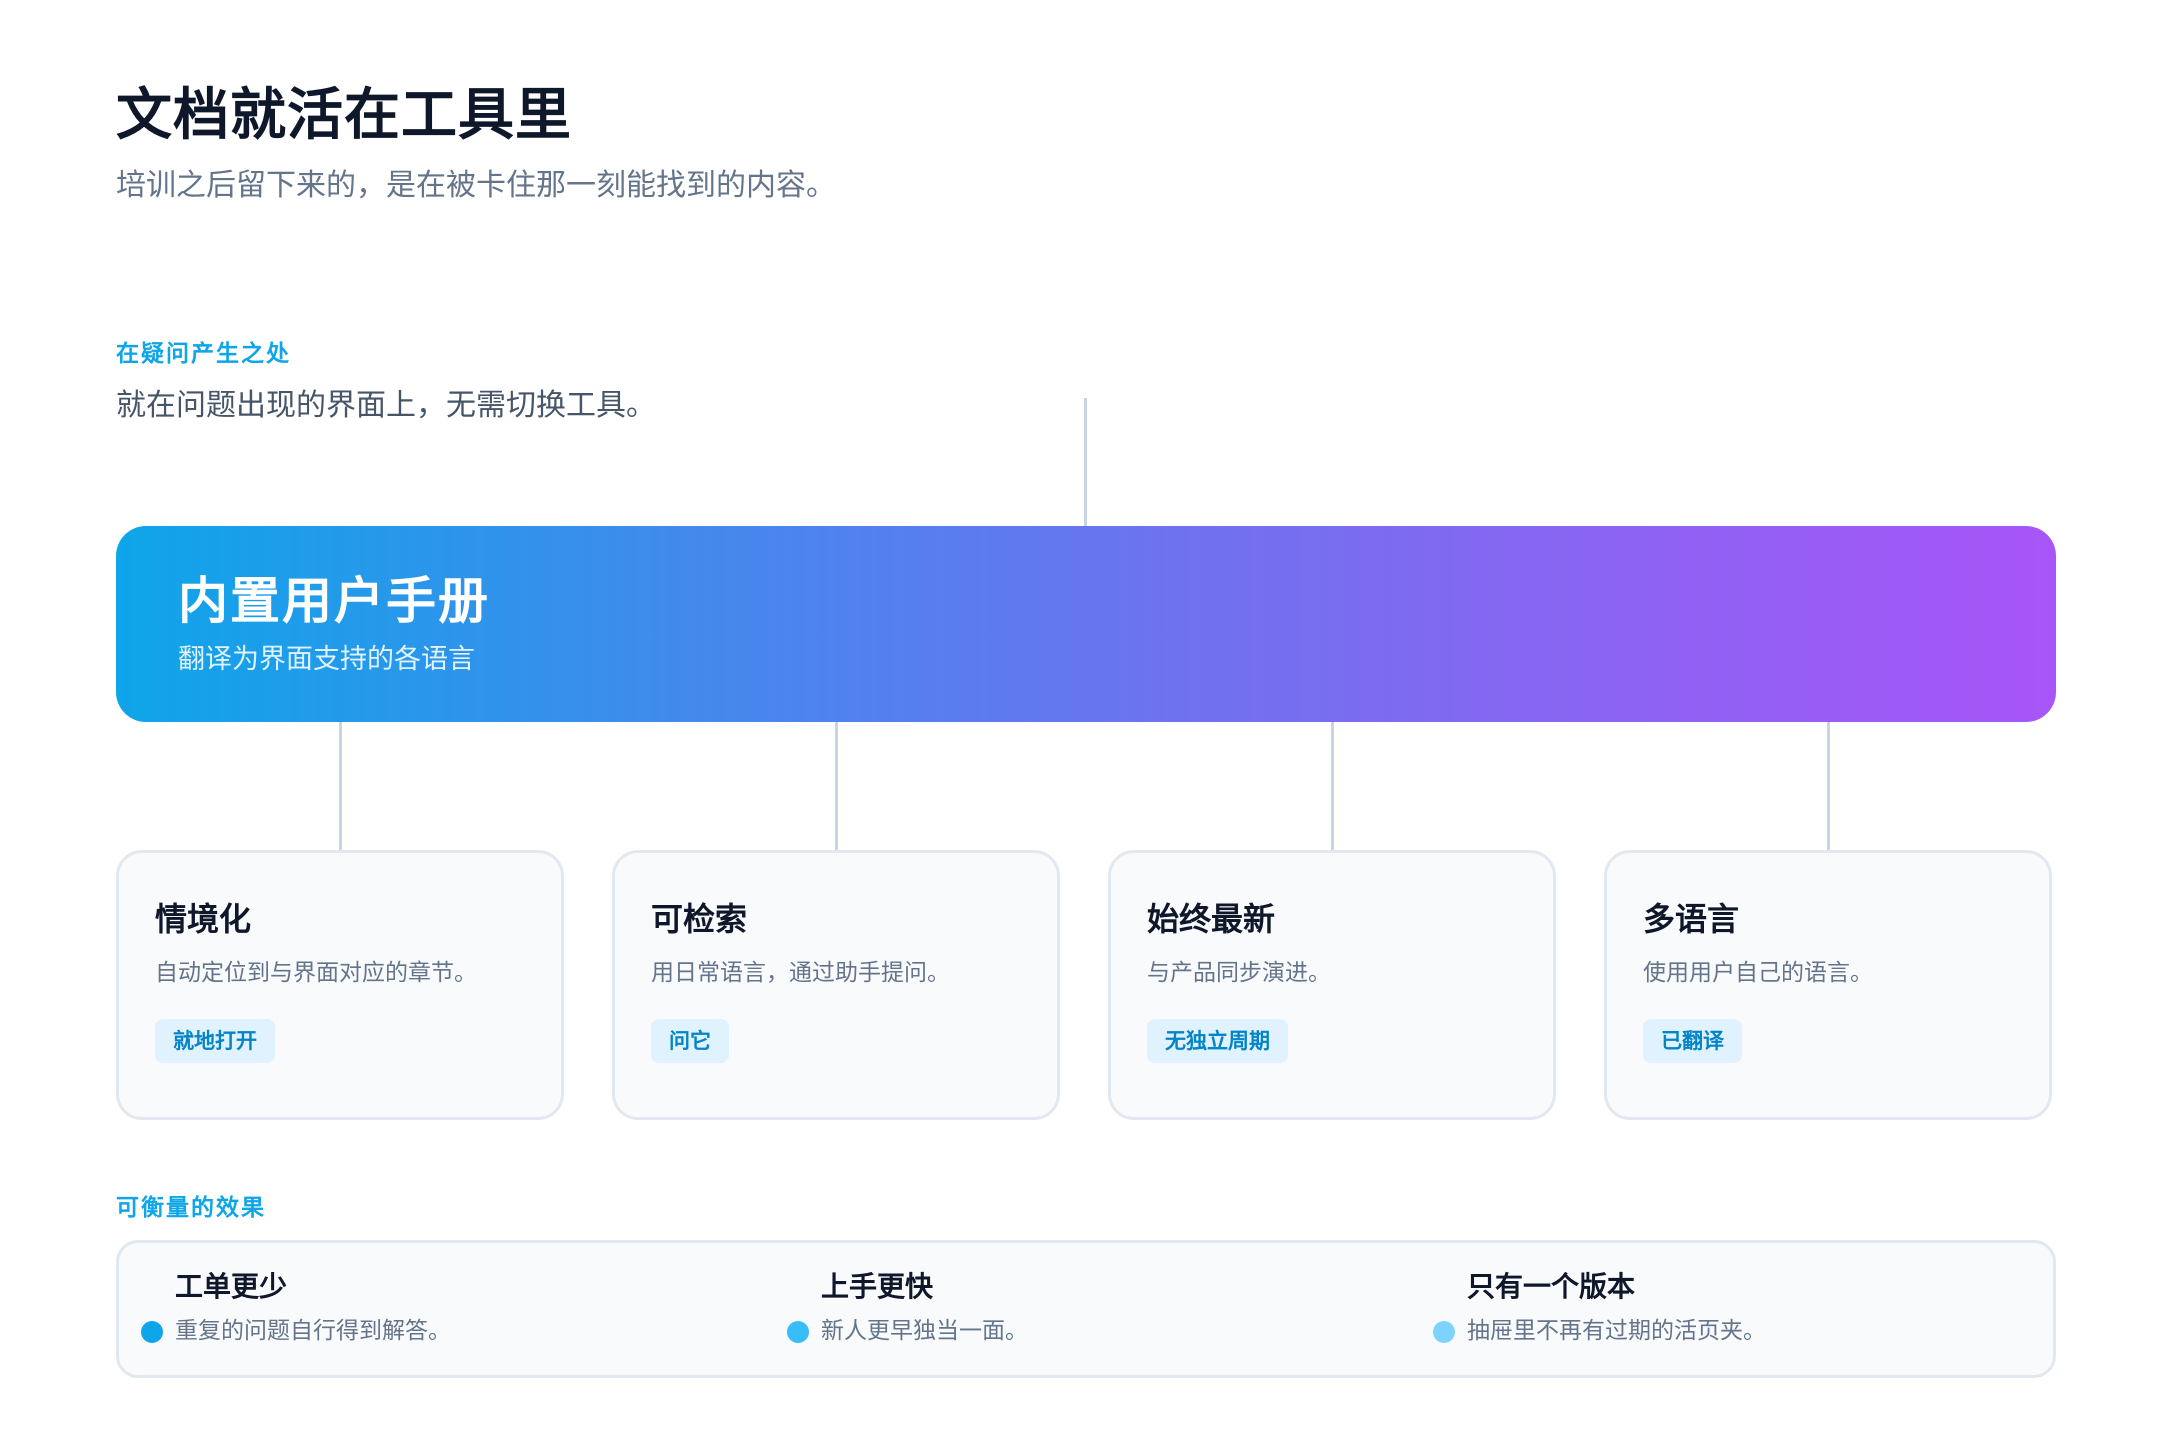  Describe the element at coordinates (476, 185) in the screenshot. I see `page-subtitle: 培训之后留下来的，是在被卡住那一刻能找到的内容。` at that location.